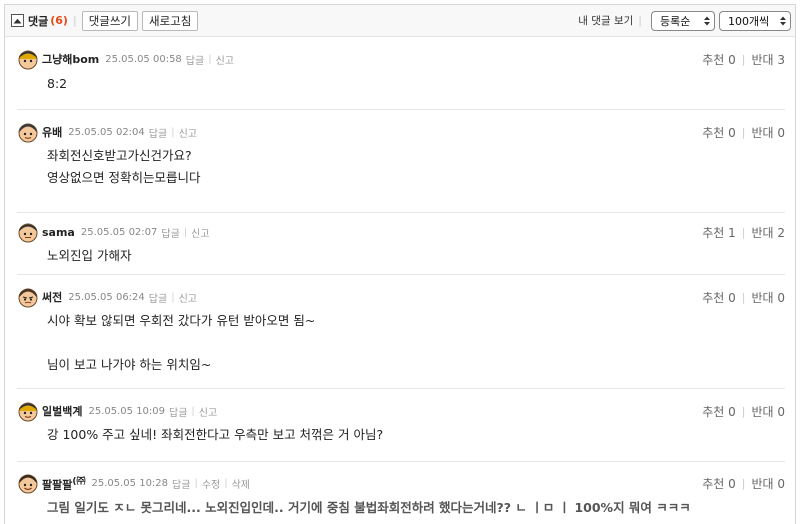  I want to click on refresh-button: 새로고침, so click(170, 20).